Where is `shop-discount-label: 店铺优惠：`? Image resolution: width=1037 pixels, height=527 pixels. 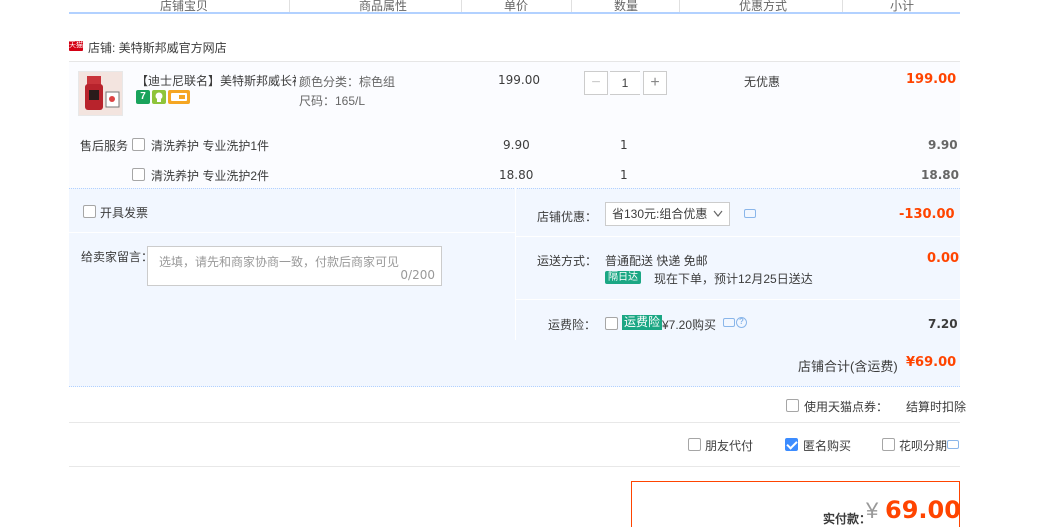 shop-discount-label: 店铺优惠： is located at coordinates (567, 217).